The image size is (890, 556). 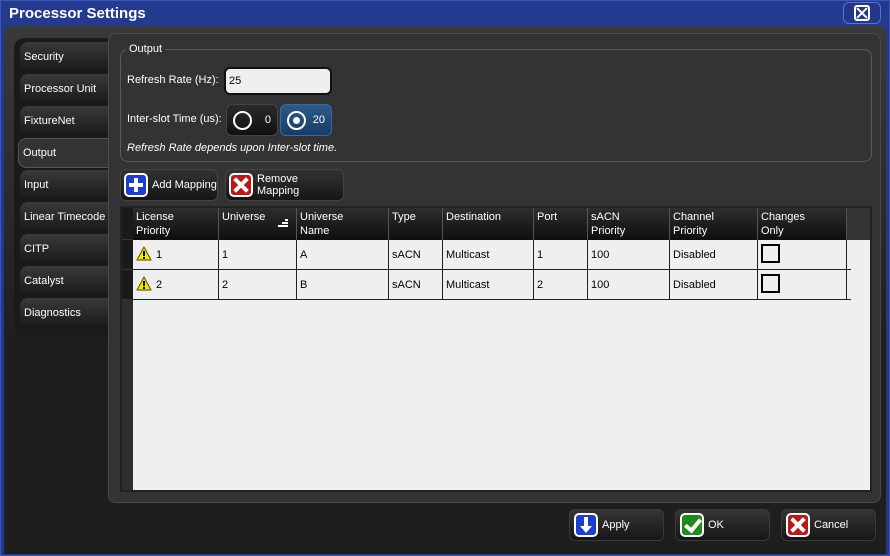 I want to click on apply-button: Apply, so click(x=616, y=525).